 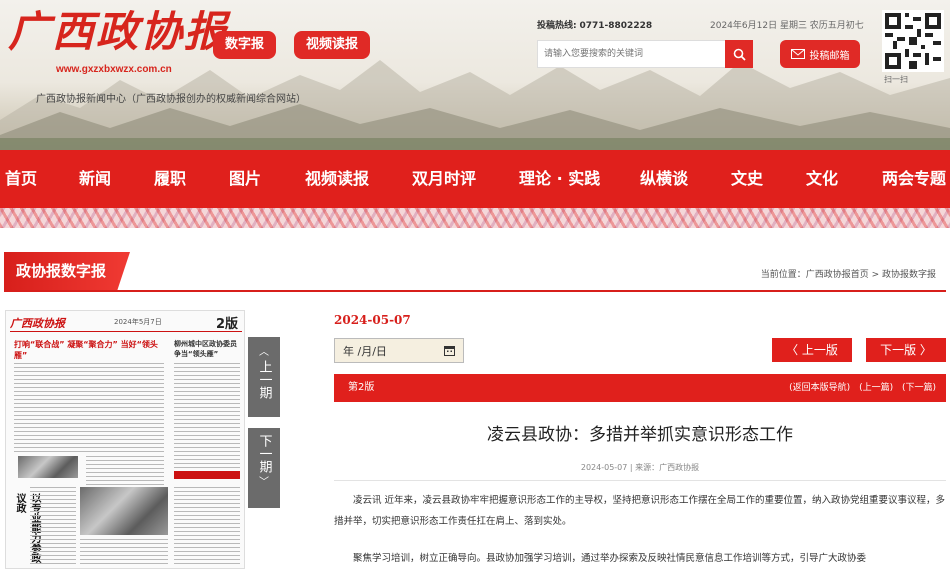 I want to click on edition-name: 第2版, so click(x=361, y=387).